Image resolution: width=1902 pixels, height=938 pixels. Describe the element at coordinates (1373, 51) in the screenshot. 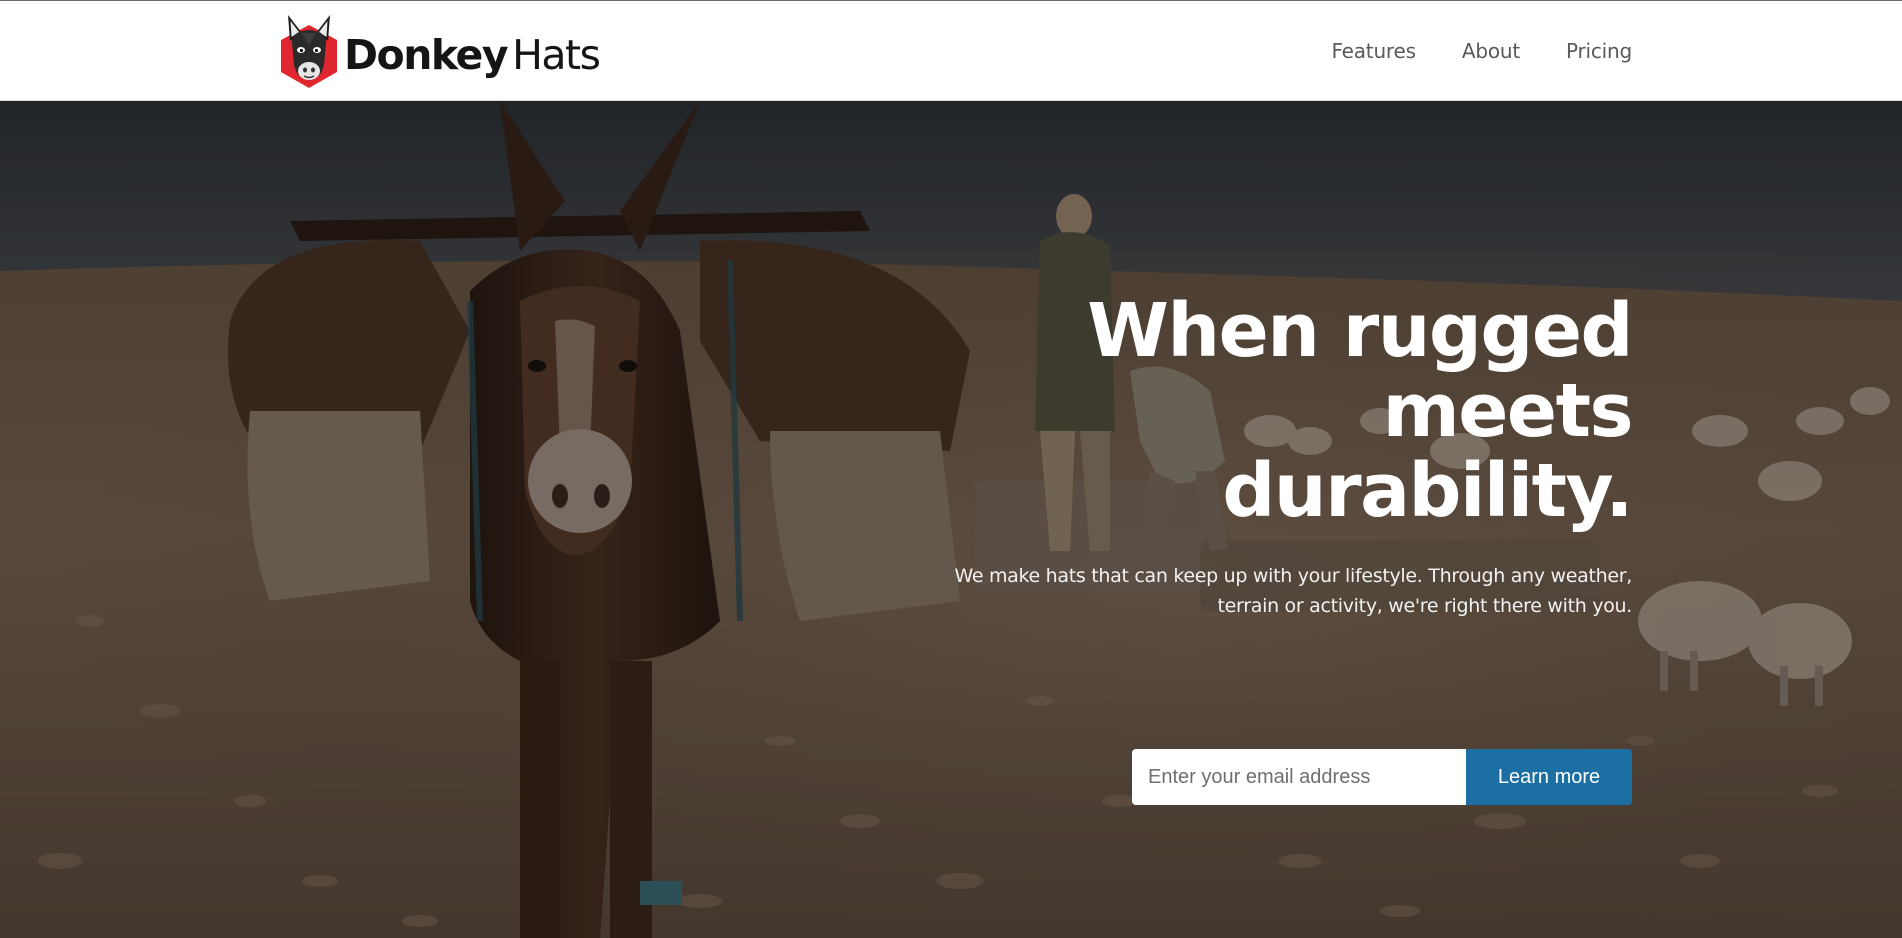

I see `nav-link-features: Features` at that location.